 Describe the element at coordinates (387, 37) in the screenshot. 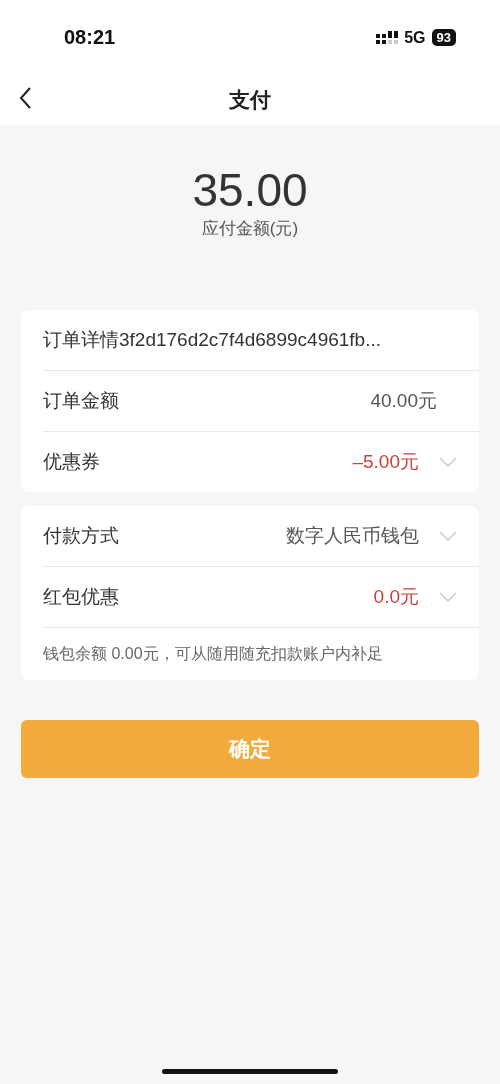

I see `signal-icon` at that location.